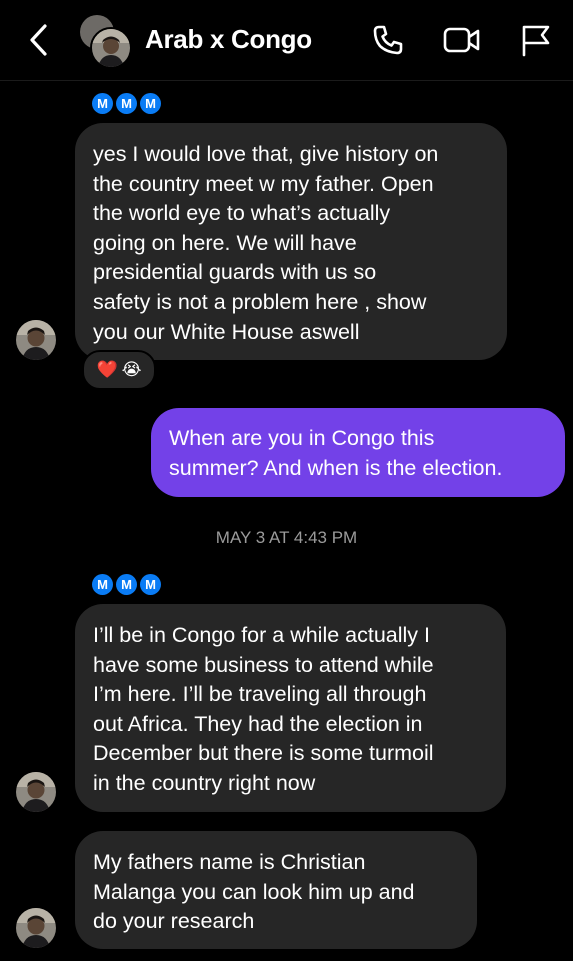  What do you see at coordinates (263, 664) in the screenshot?
I see `message-line: have some business to attend while` at bounding box center [263, 664].